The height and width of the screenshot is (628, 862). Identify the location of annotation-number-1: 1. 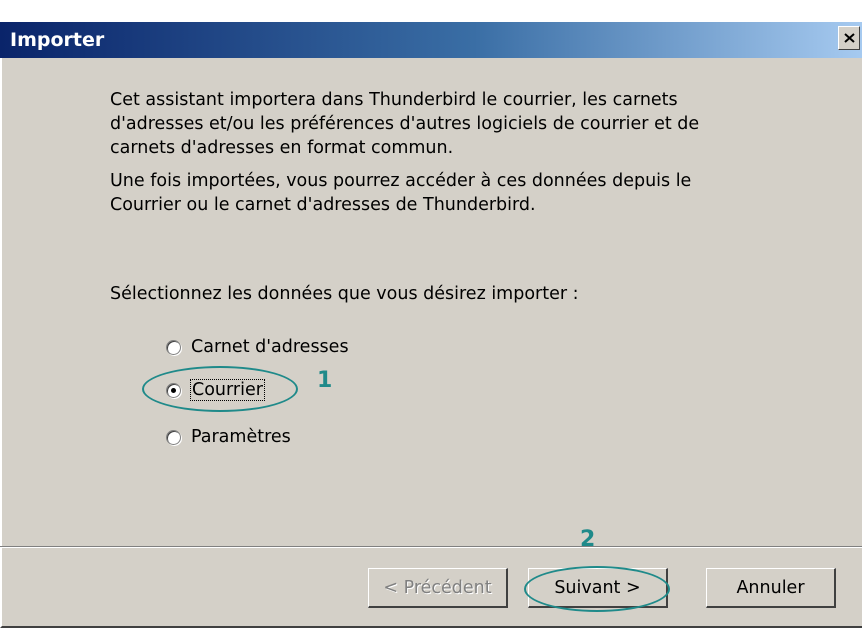
(325, 380).